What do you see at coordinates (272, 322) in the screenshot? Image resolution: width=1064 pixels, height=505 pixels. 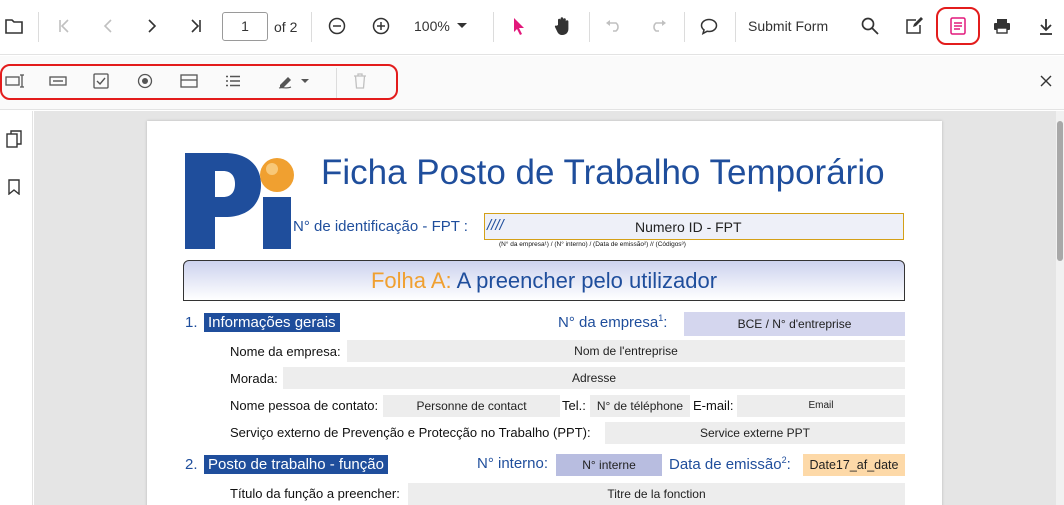 I see `section1-title: Informações gerais` at bounding box center [272, 322].